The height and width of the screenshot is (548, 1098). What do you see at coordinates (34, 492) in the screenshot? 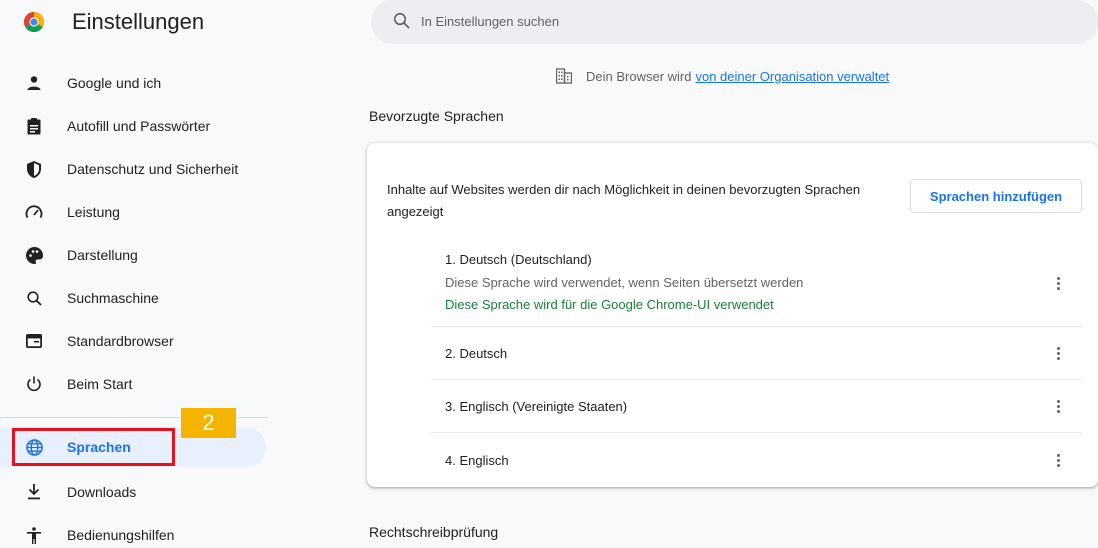
I see `download-icon` at bounding box center [34, 492].